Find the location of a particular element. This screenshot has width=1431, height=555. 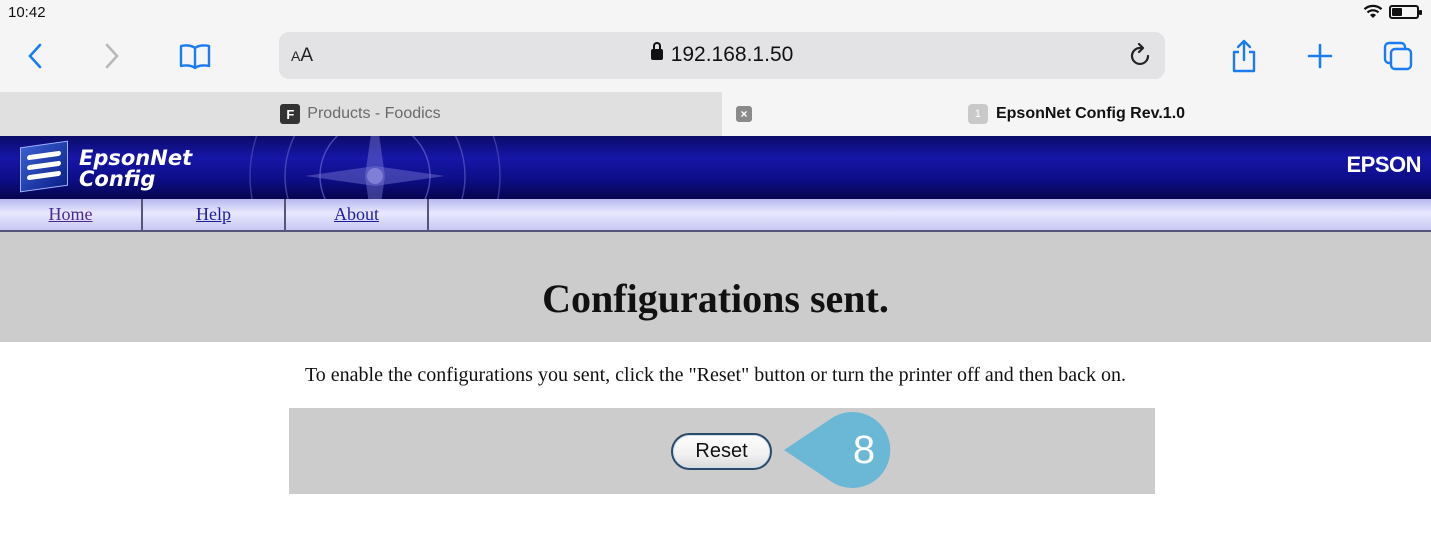

about-link: About is located at coordinates (356, 214).